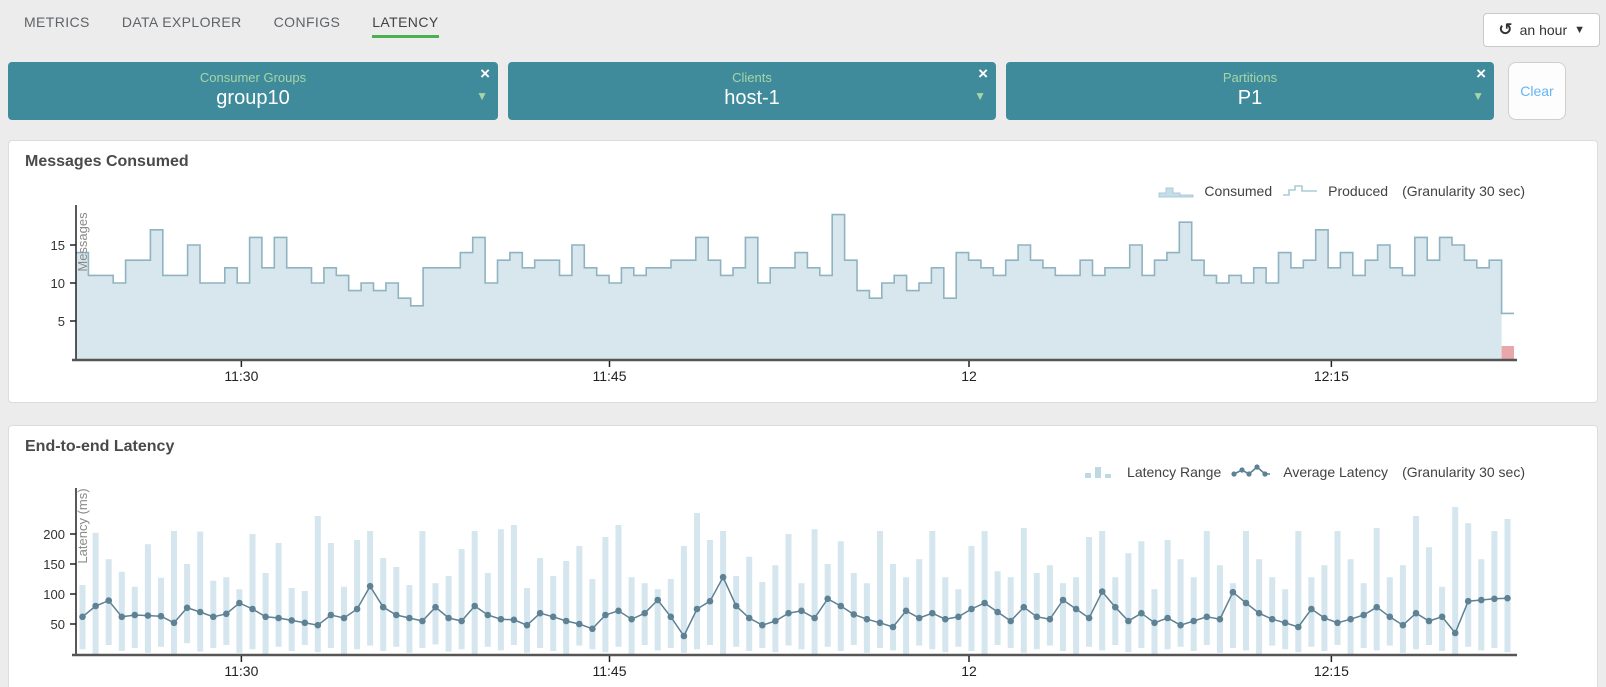 The image size is (1606, 687). What do you see at coordinates (182, 26) in the screenshot?
I see `tab-data-explorer: DATA EXPLORER` at bounding box center [182, 26].